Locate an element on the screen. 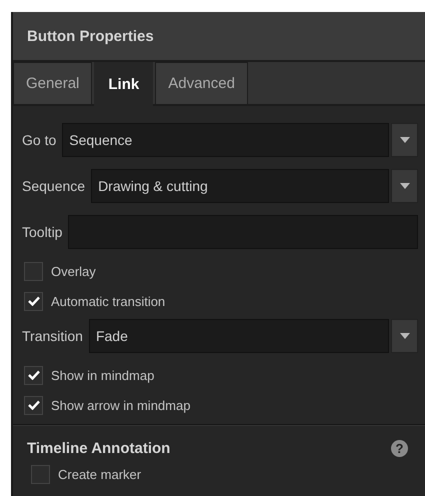 The width and height of the screenshot is (425, 496). dropdown-value: Fade is located at coordinates (112, 336).